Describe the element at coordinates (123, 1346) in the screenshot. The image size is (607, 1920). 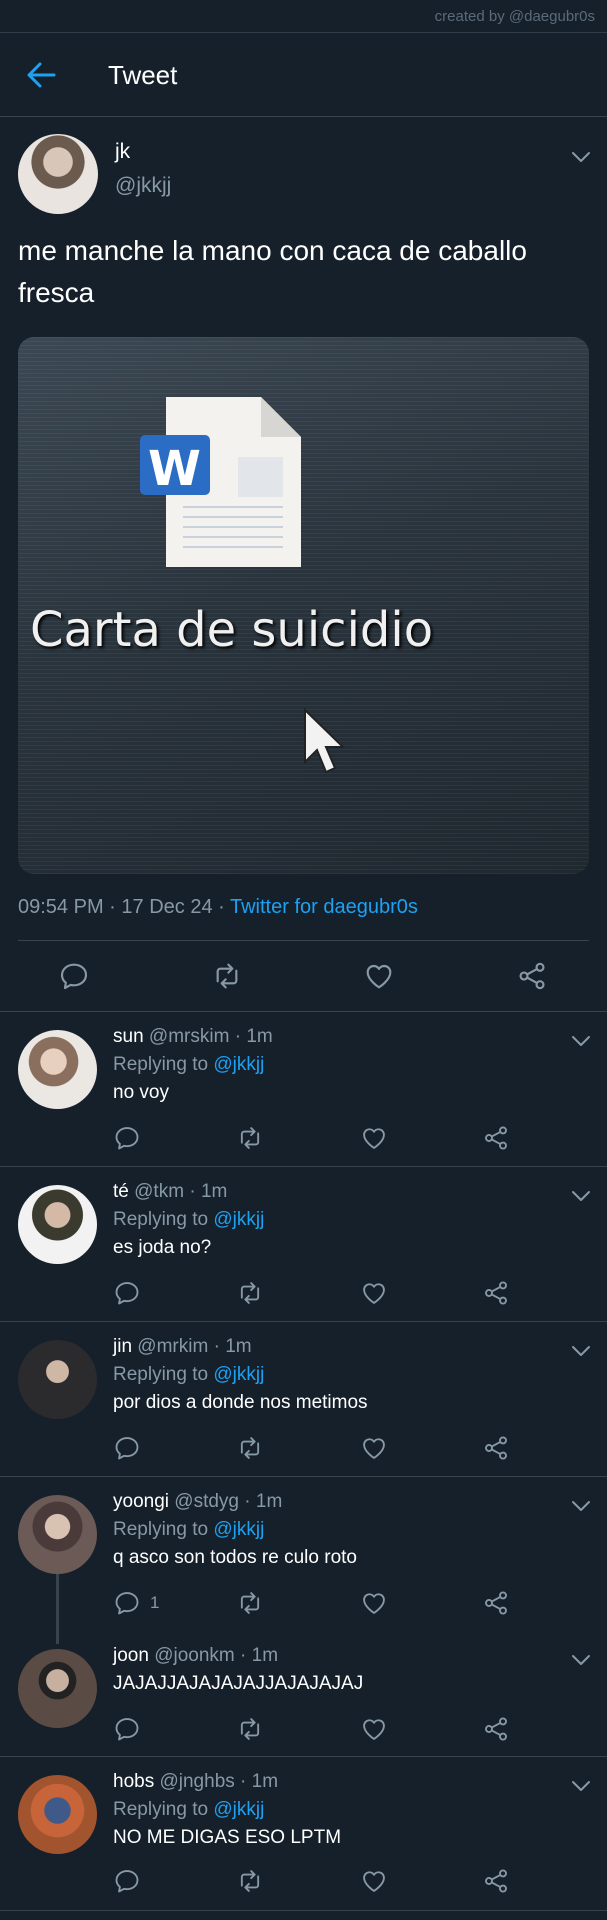
I see `reply-name: jin` at that location.